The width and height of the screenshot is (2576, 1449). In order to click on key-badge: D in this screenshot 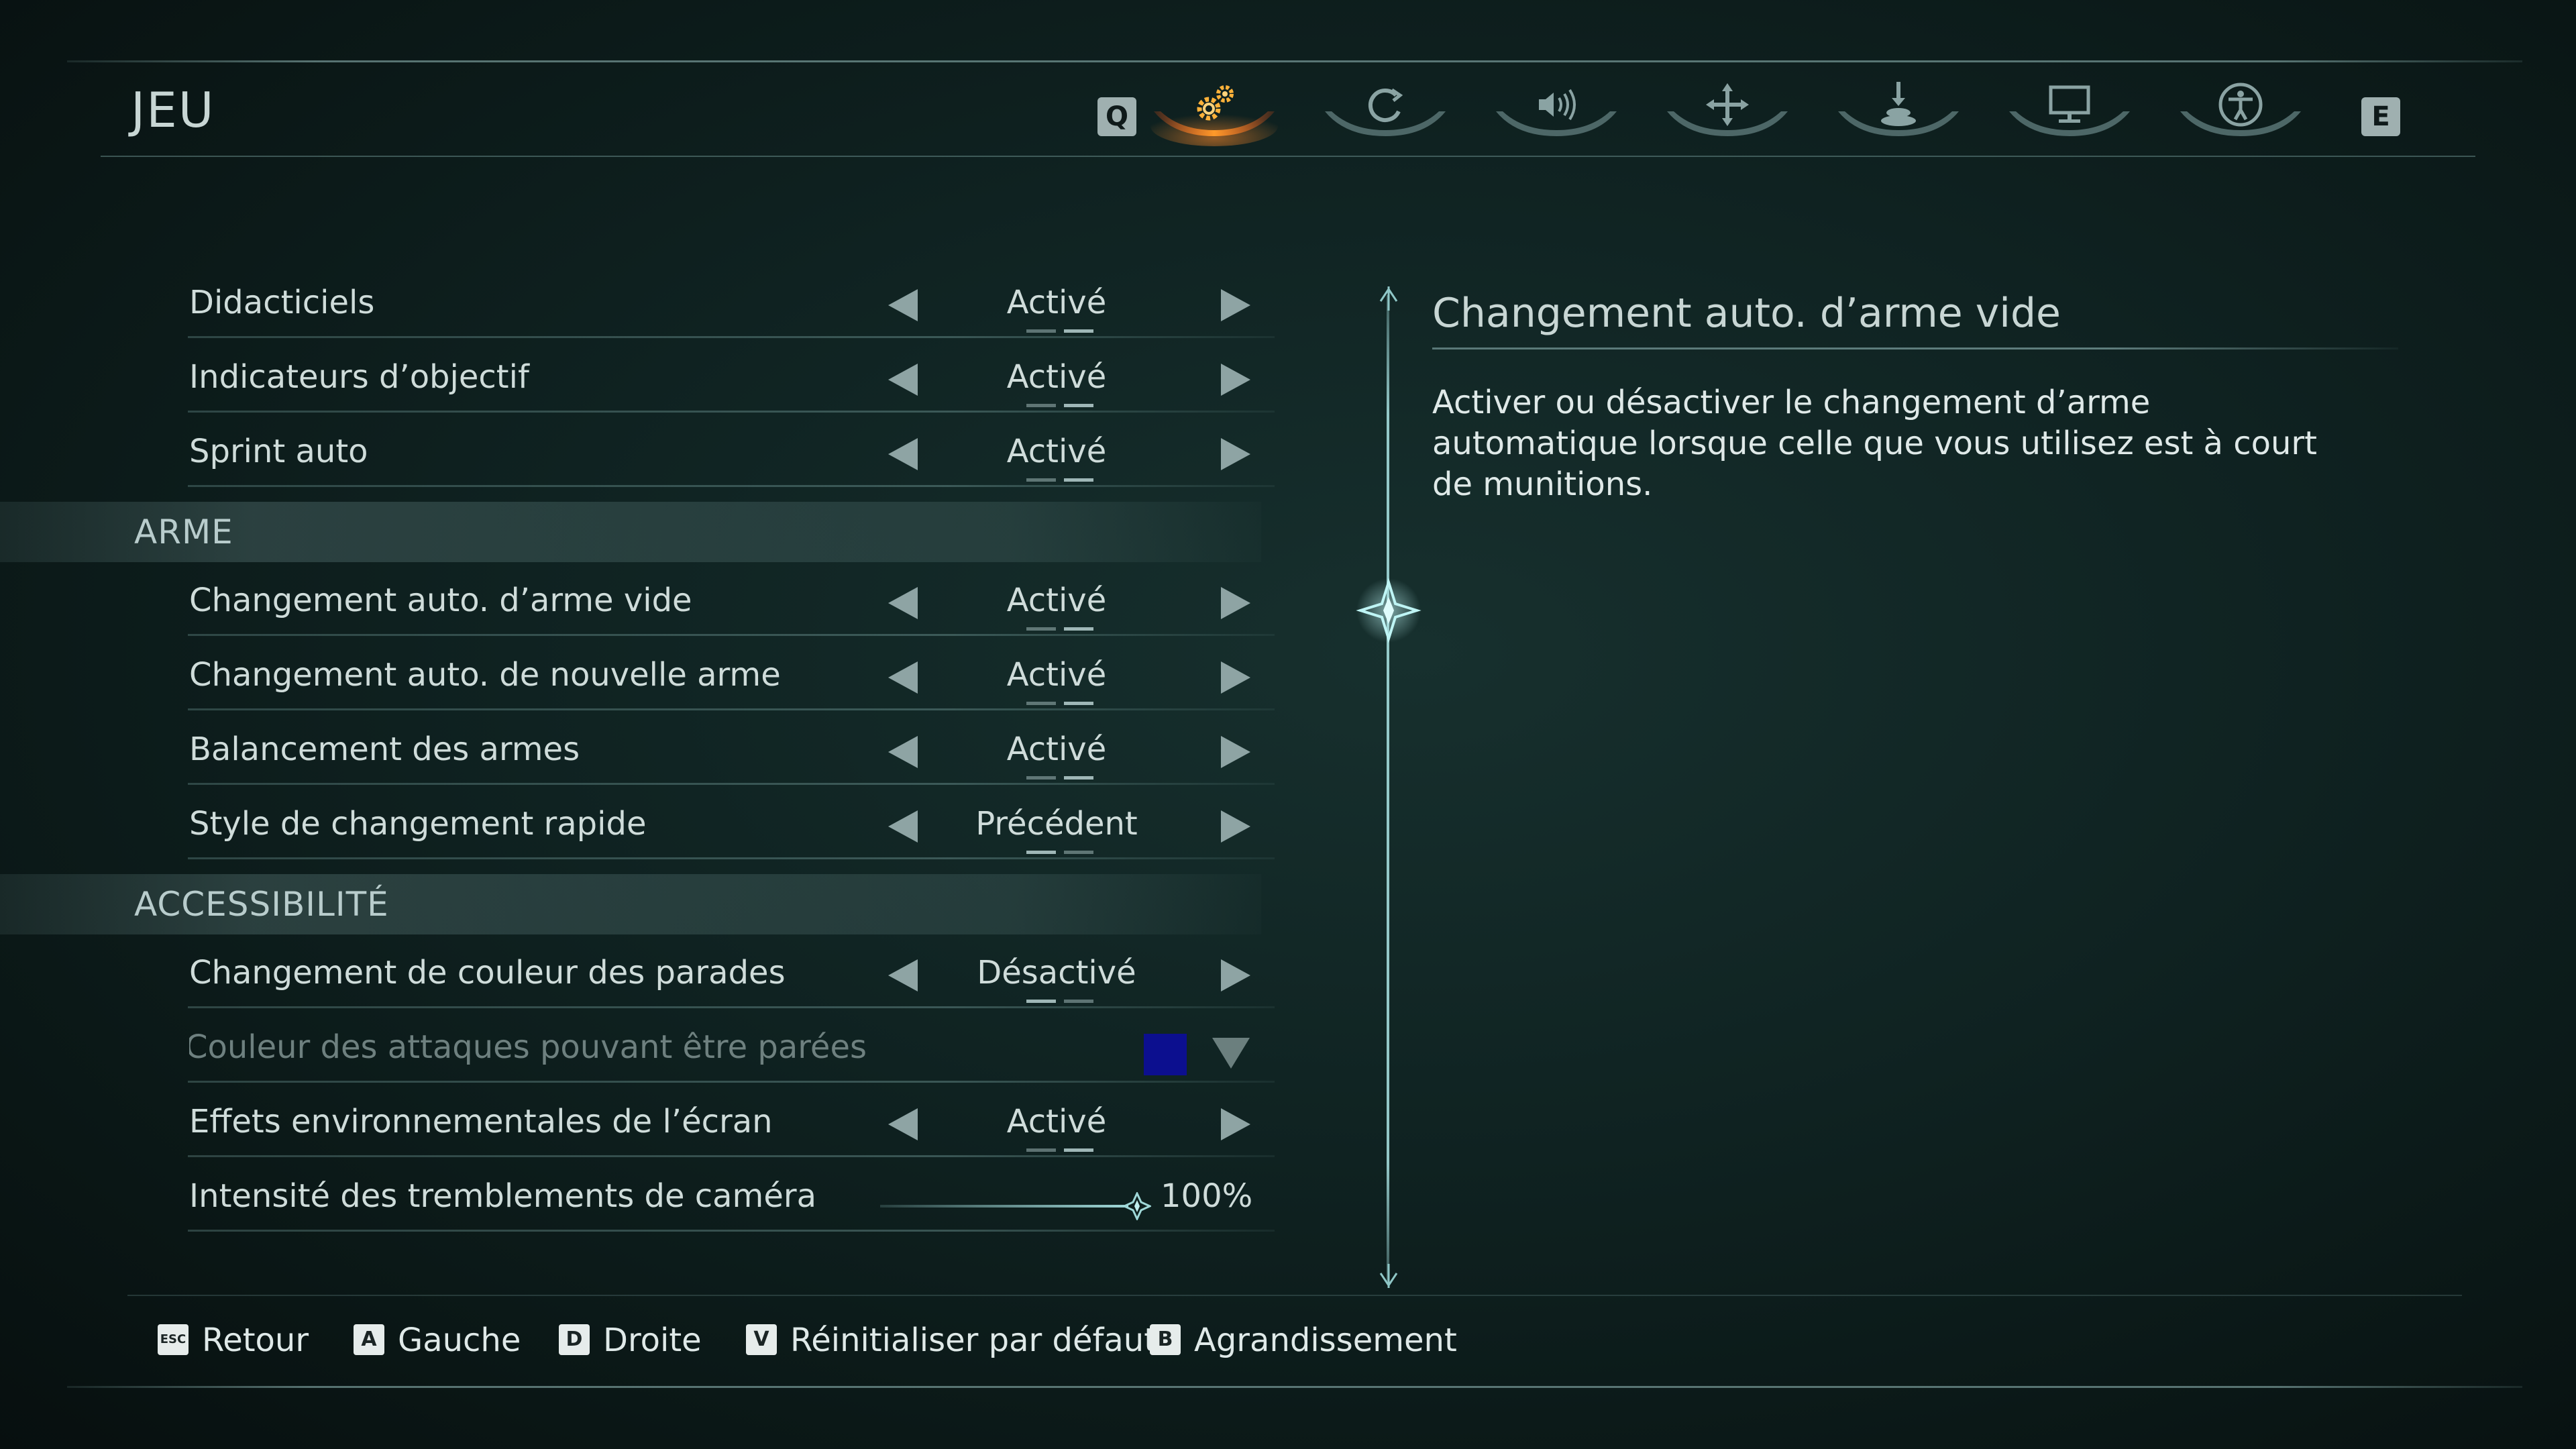, I will do `click(574, 1339)`.